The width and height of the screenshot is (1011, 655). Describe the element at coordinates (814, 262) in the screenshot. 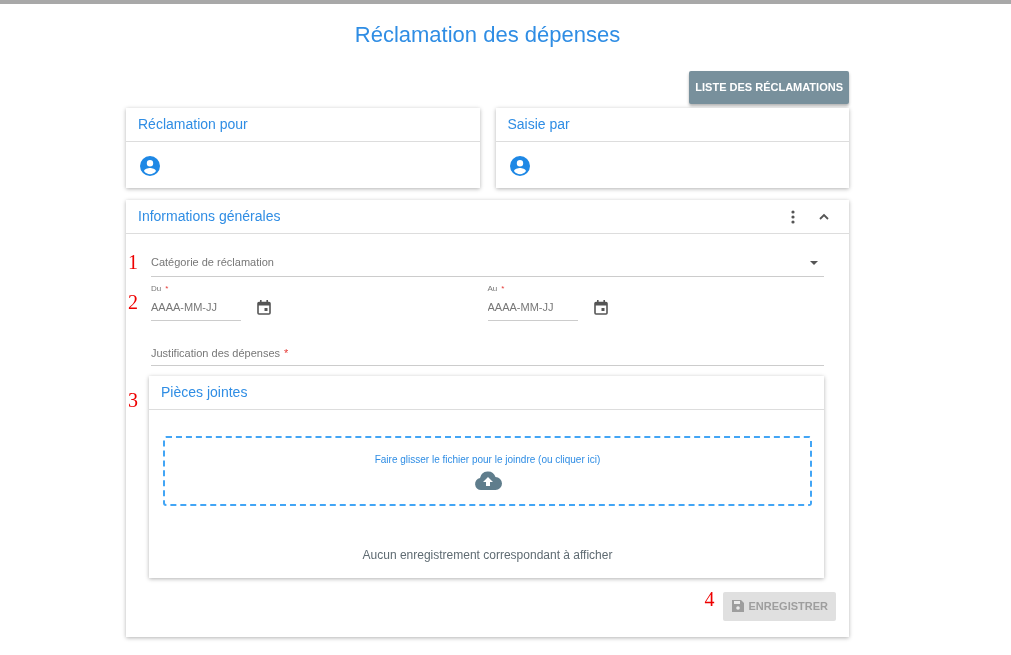

I see `dropdown-caret-icon` at that location.